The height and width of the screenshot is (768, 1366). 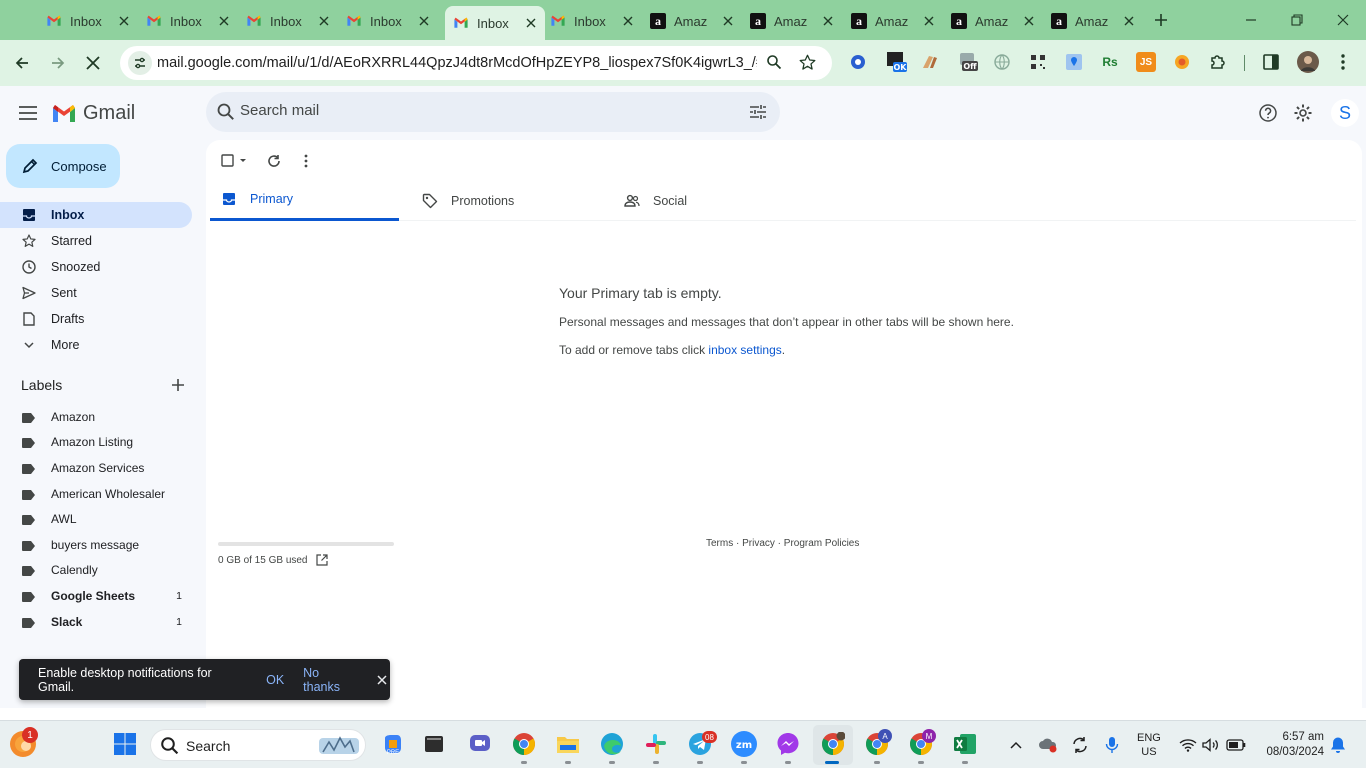 What do you see at coordinates (808, 63) in the screenshot?
I see `bookmark-star-icon` at bounding box center [808, 63].